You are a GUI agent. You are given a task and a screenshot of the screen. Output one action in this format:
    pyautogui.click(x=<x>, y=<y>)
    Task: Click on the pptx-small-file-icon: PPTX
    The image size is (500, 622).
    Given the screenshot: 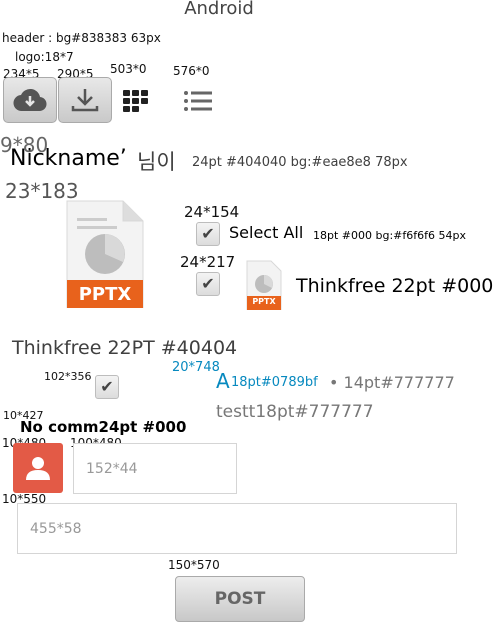 What is the action you would take?
    pyautogui.click(x=264, y=285)
    